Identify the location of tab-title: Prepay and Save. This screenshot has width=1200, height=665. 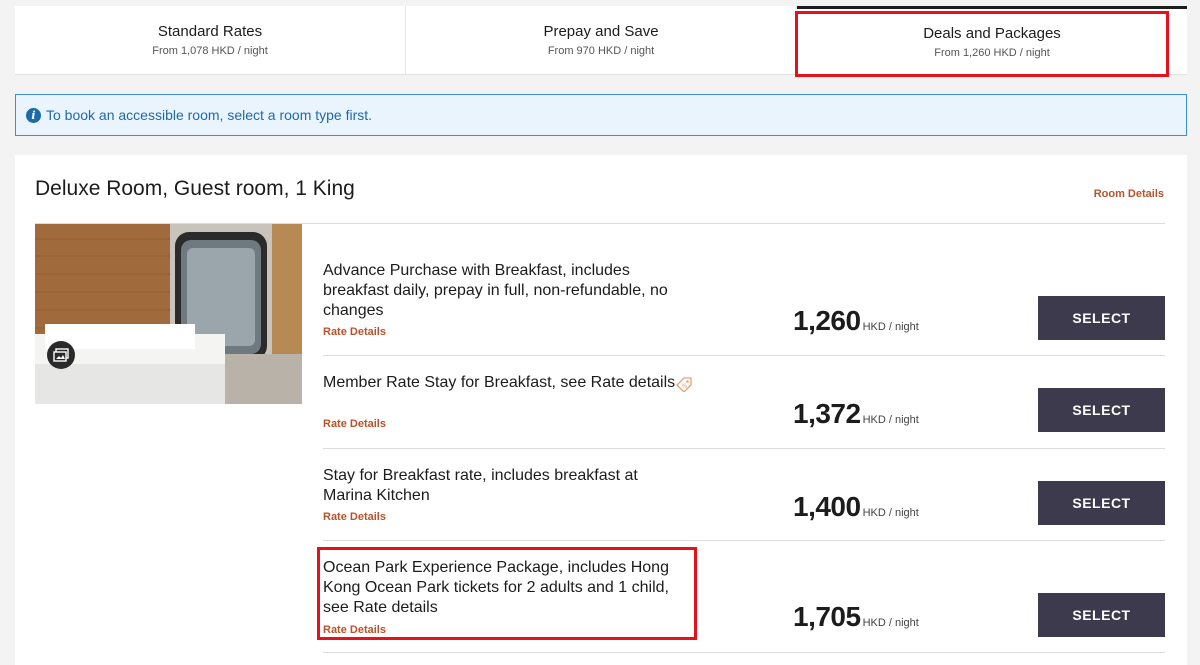
(601, 31).